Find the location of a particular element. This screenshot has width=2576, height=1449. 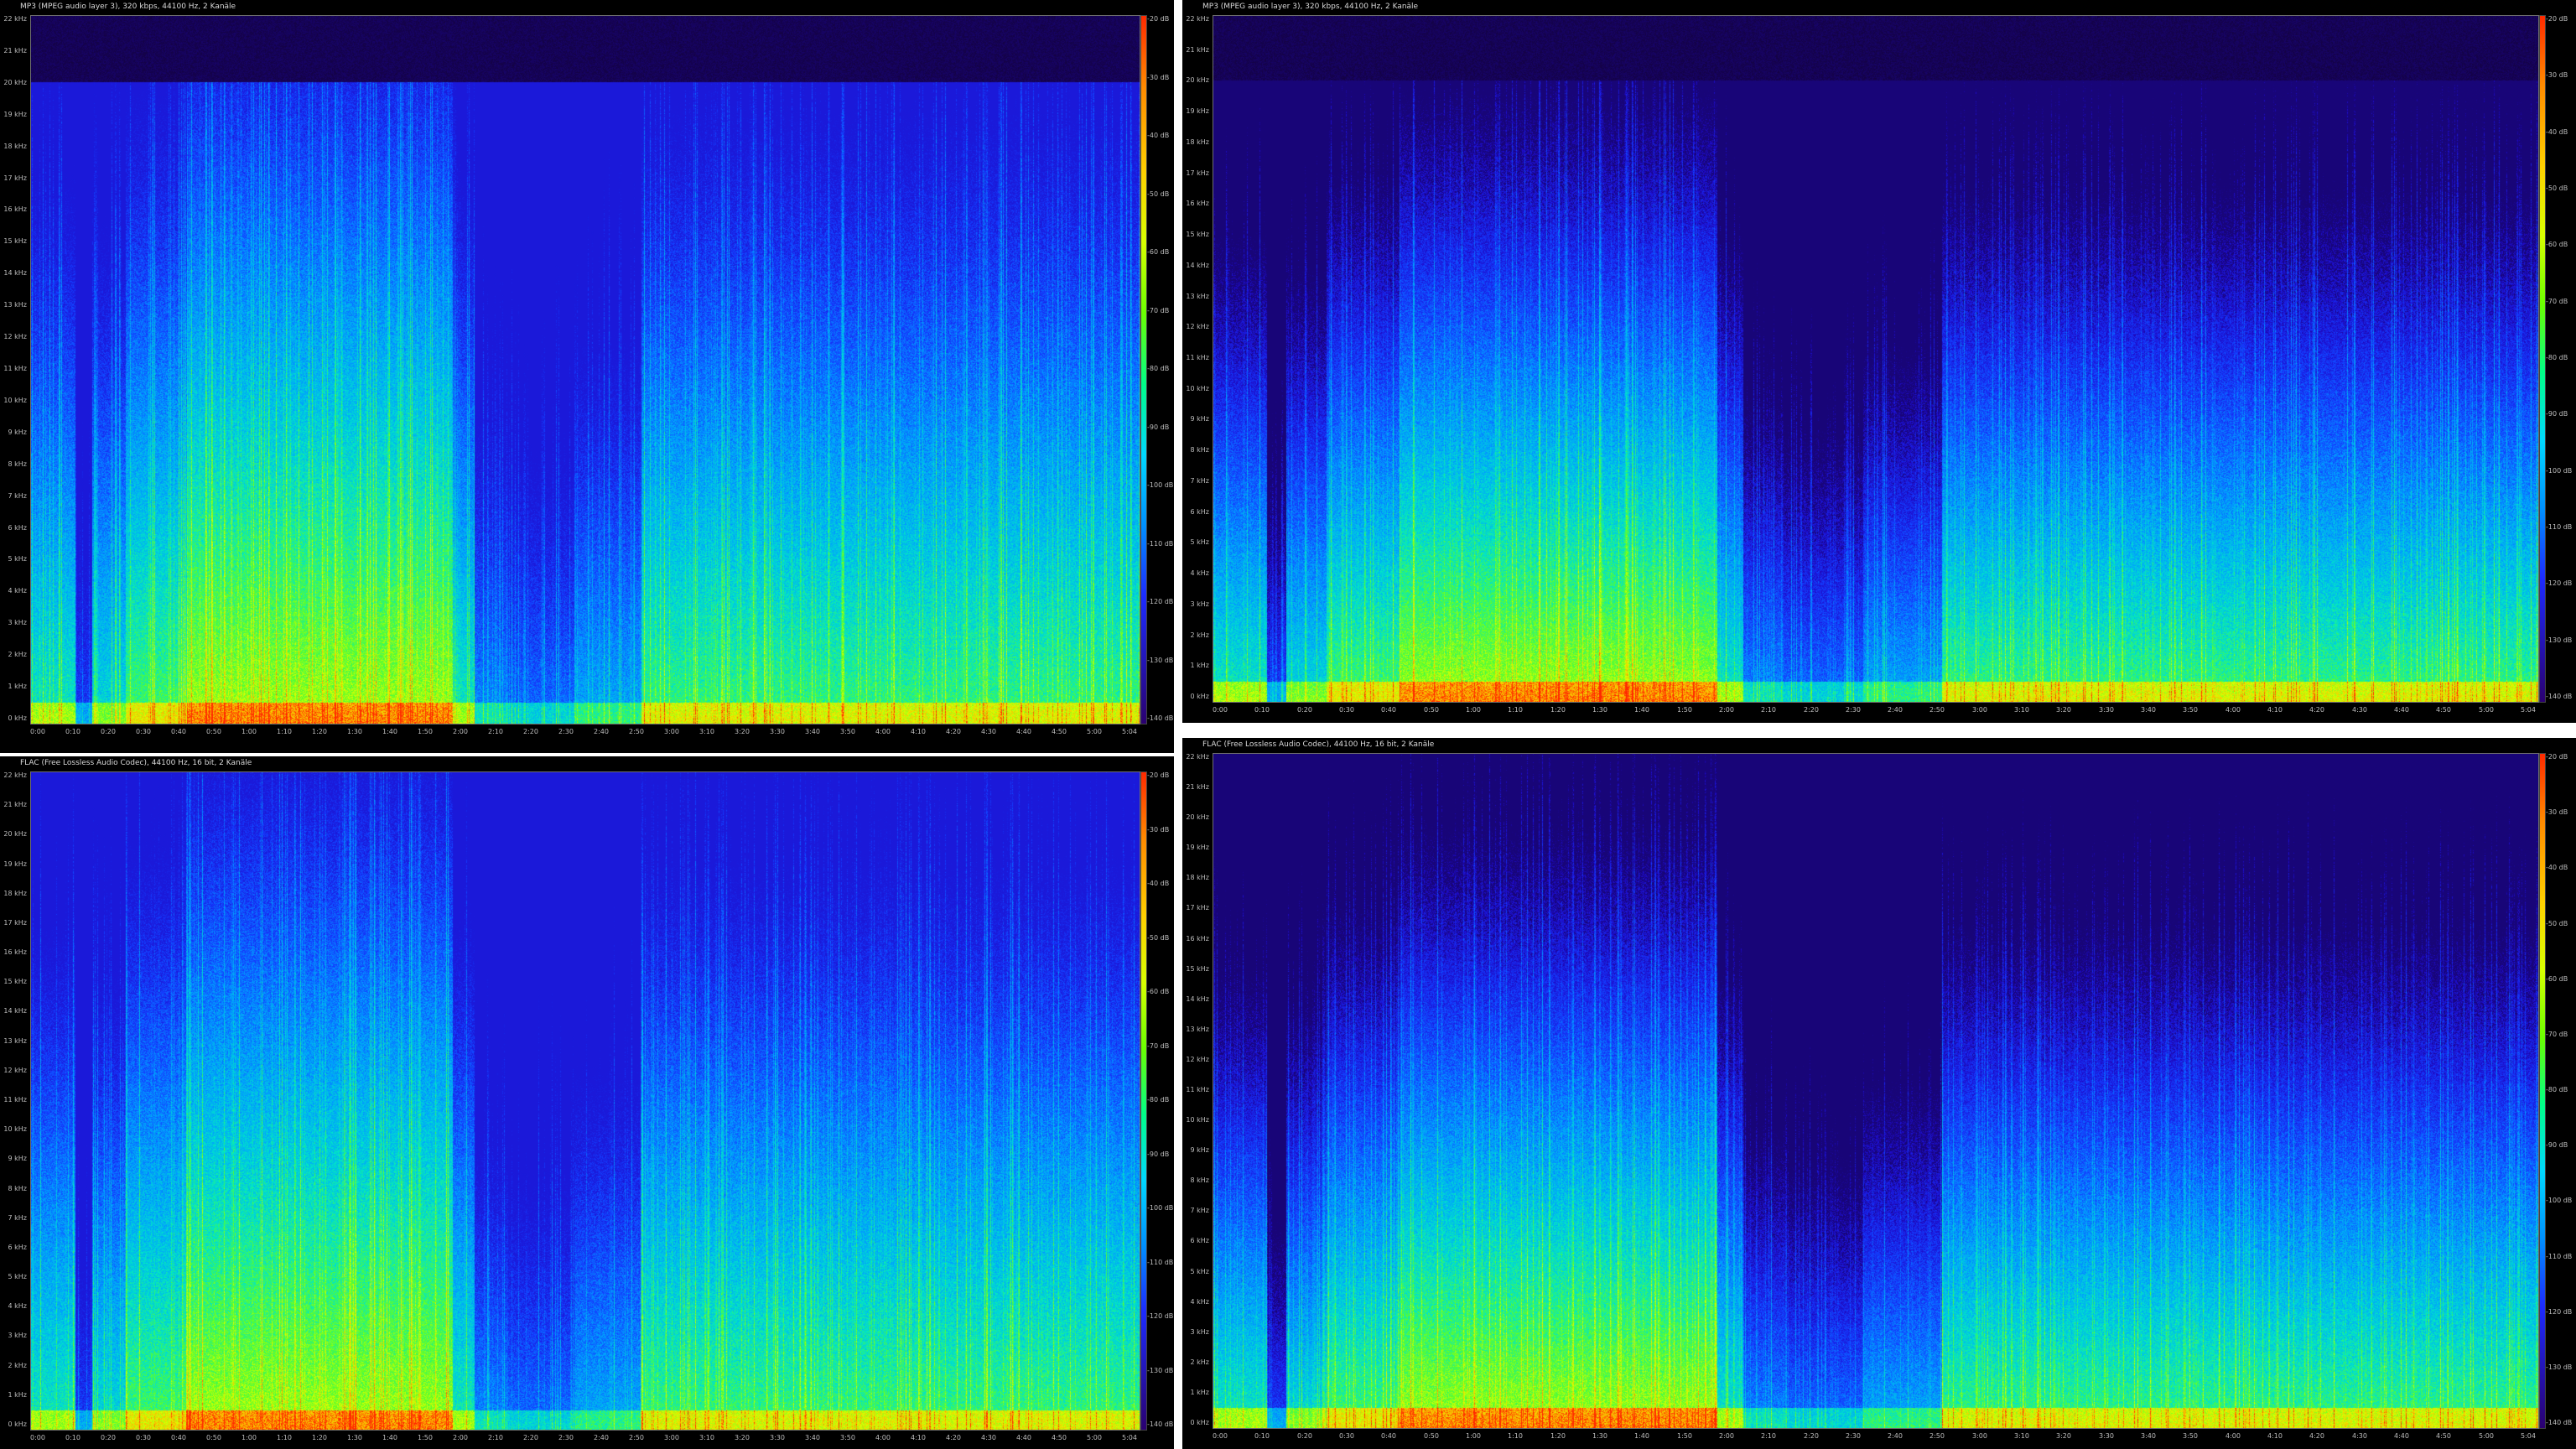

time-tick-label: 0:00 is located at coordinates (1220, 1436).